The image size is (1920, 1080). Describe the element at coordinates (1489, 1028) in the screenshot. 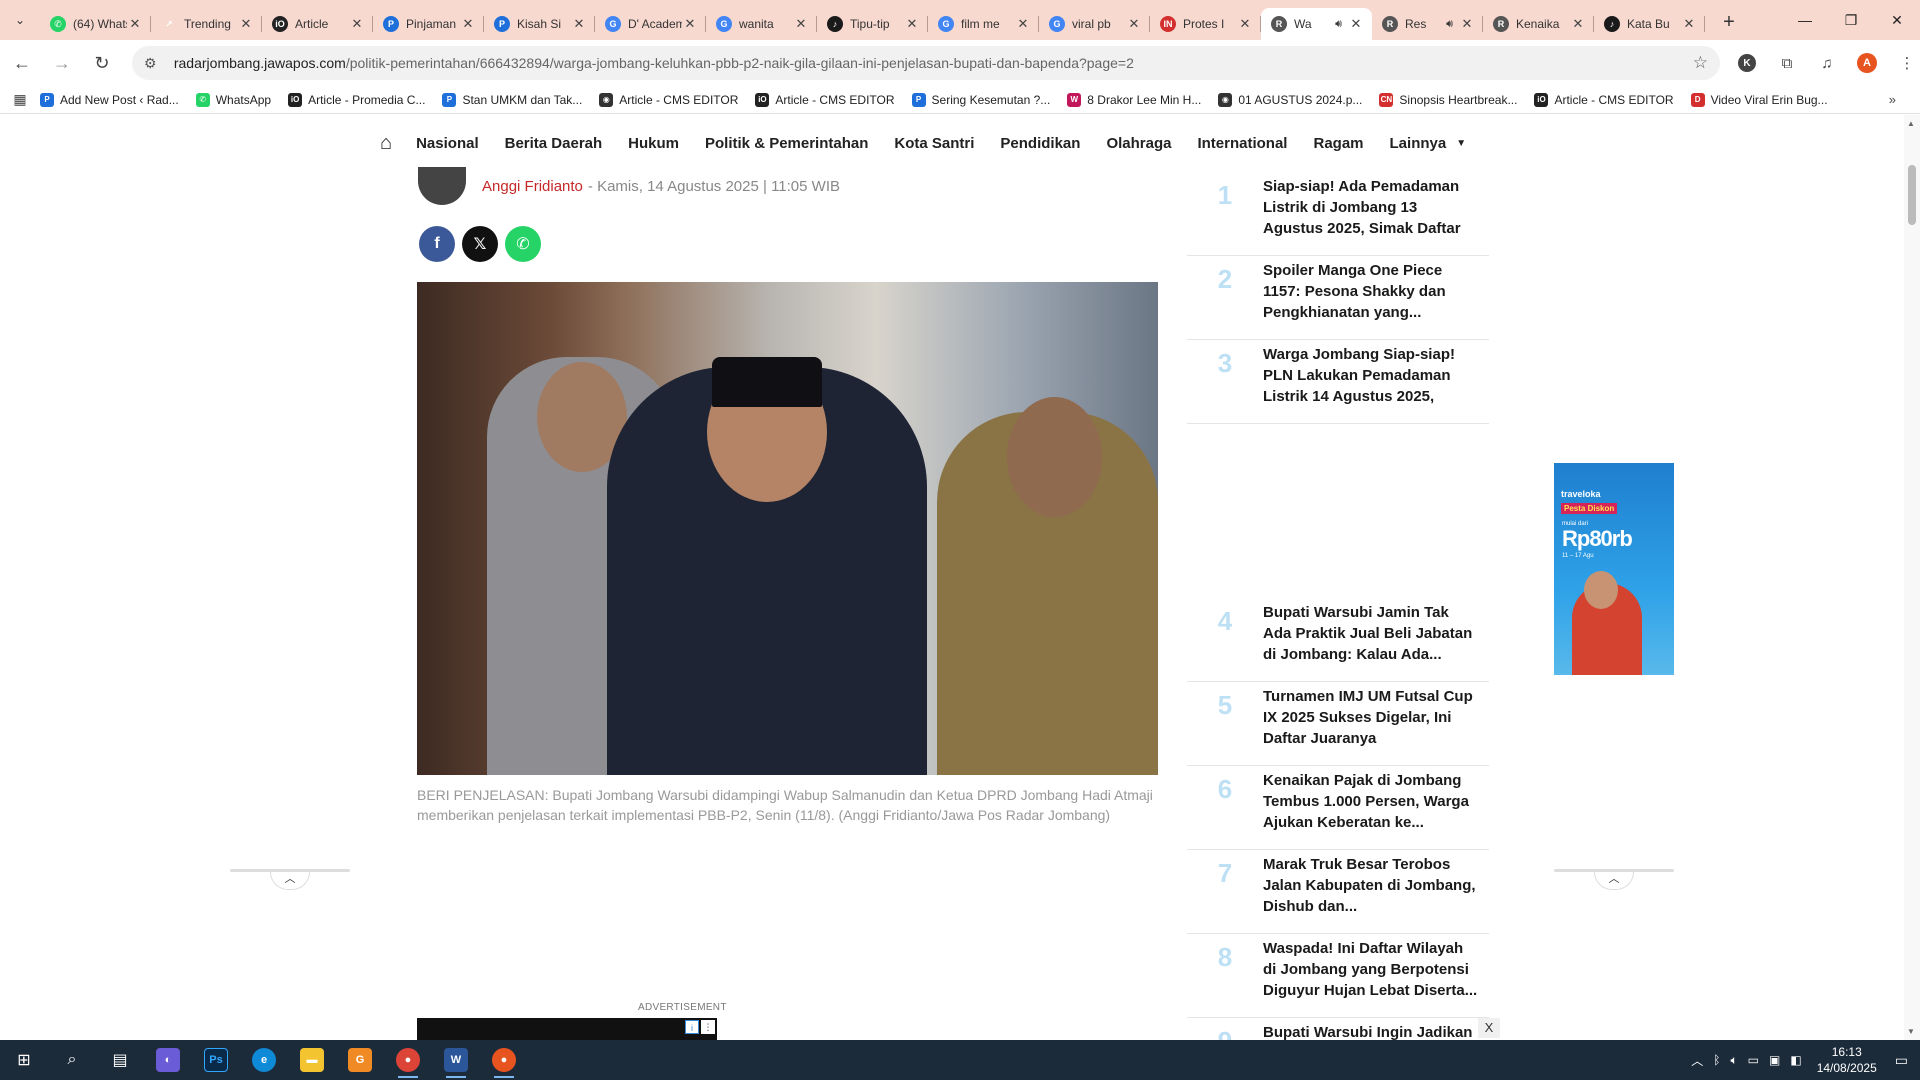

I see `close-ad-button: X` at that location.